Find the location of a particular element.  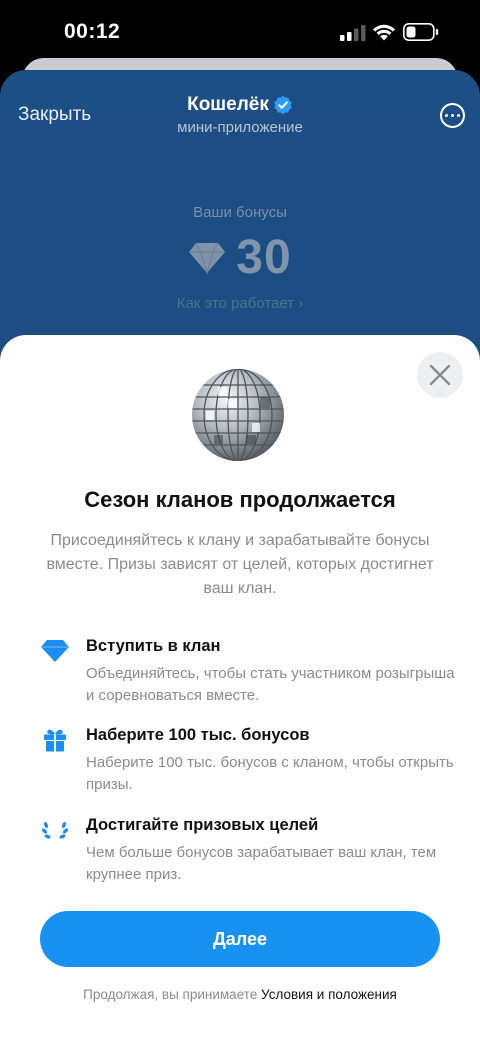

bonus-balance: 30 is located at coordinates (240, 257).